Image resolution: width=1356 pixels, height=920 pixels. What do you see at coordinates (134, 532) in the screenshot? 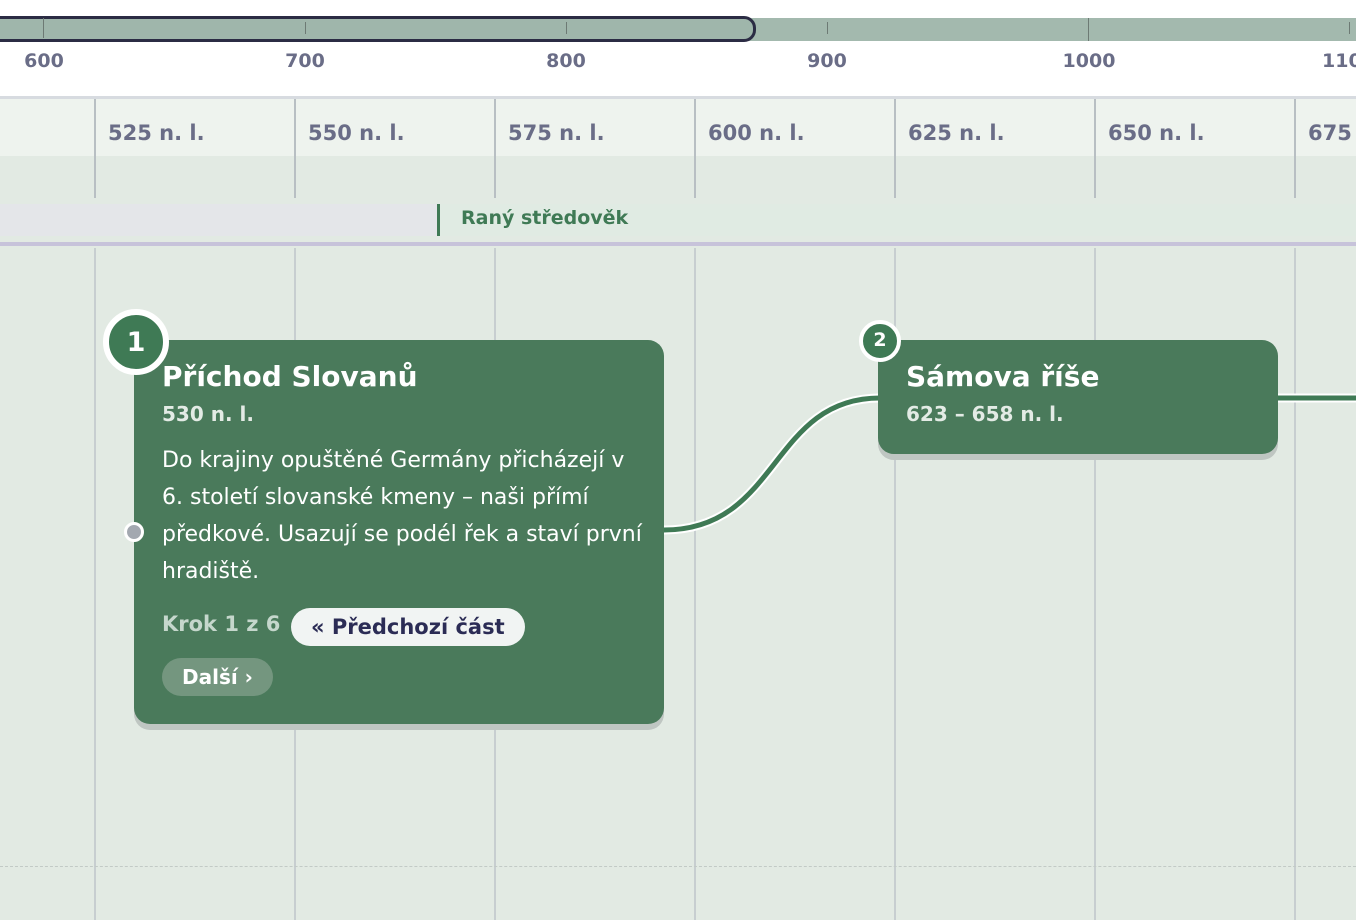
I see `timeline-anchor-dot` at bounding box center [134, 532].